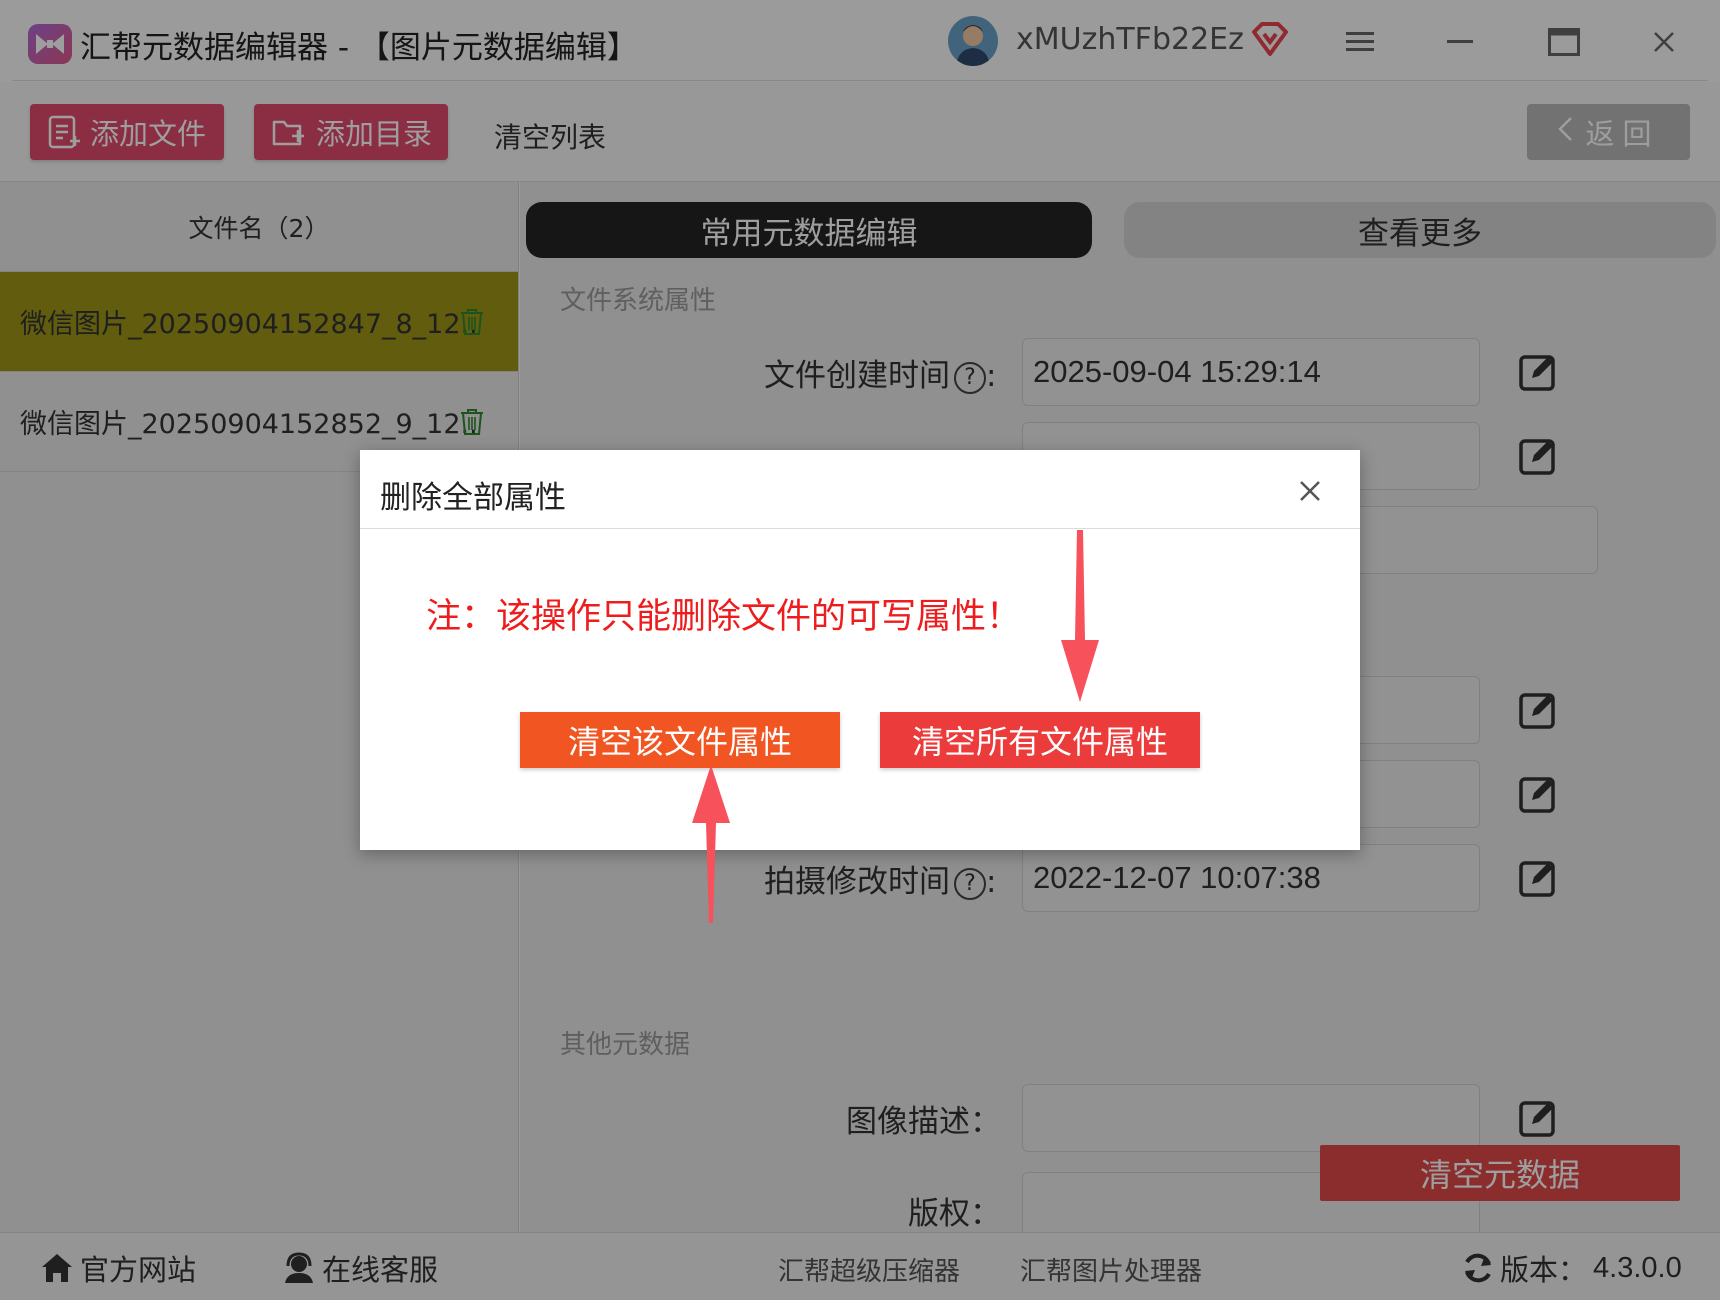 This screenshot has width=1720, height=1300. I want to click on clear-this-file-button: 清空该文件属性, so click(680, 740).